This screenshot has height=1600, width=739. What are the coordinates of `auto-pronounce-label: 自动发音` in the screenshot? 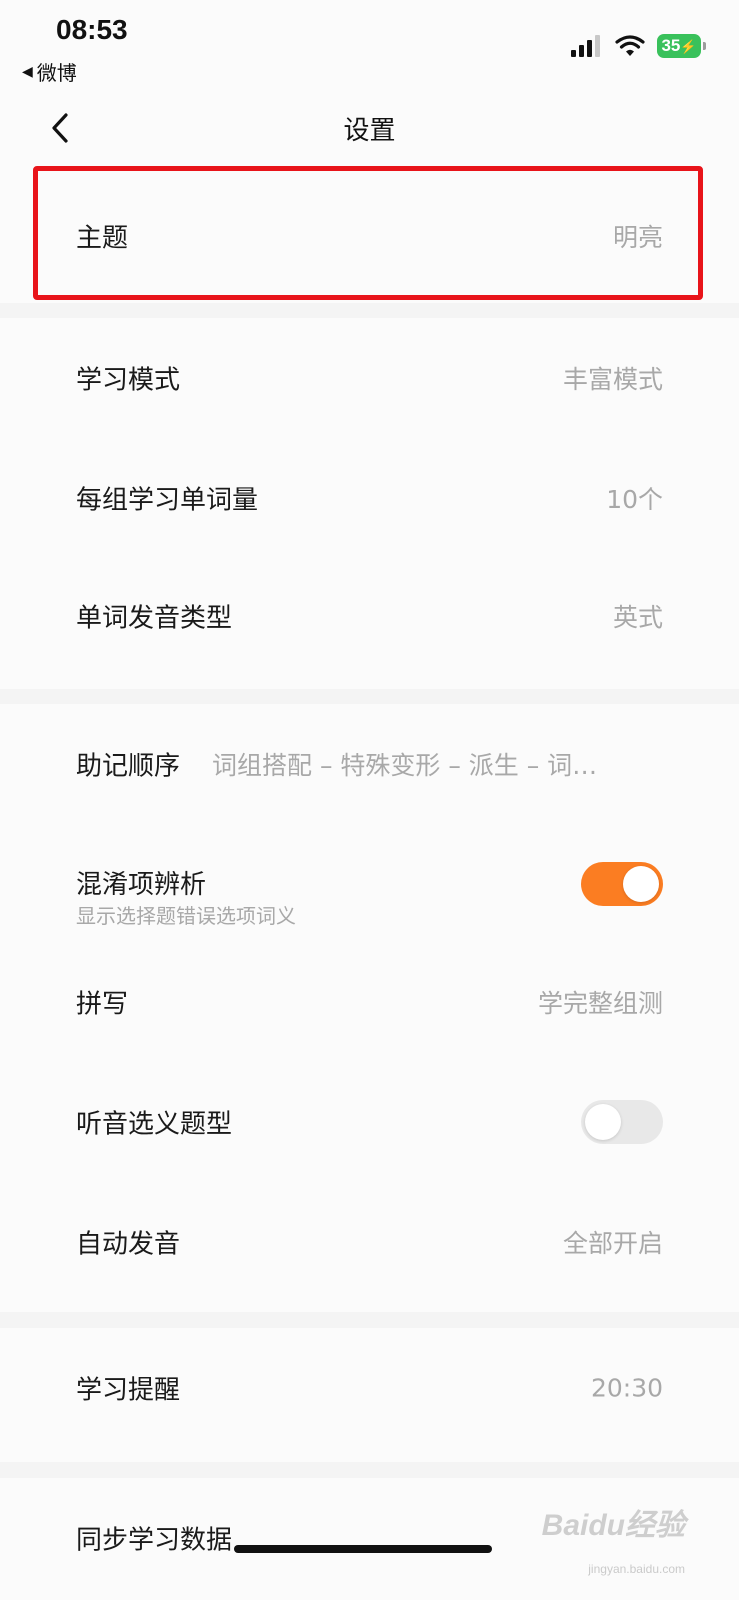 It's located at (128, 1244).